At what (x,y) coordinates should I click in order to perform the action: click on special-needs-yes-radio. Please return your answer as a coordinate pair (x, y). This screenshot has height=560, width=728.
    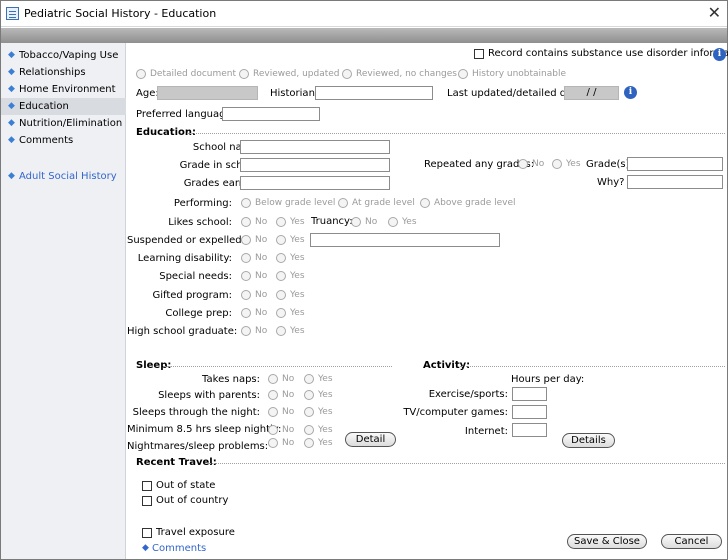
    Looking at the image, I should click on (281, 276).